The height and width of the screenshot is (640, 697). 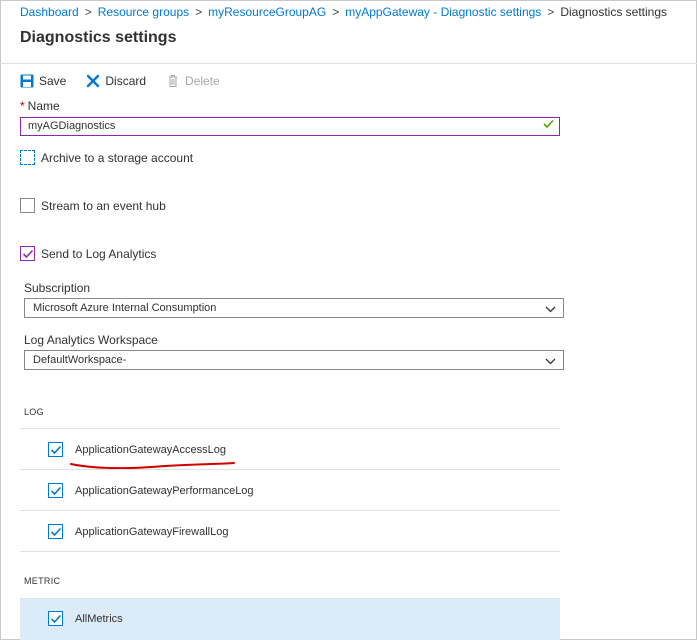 What do you see at coordinates (294, 308) in the screenshot?
I see `subscription-select: Microsoft Azure Internal Consumption` at bounding box center [294, 308].